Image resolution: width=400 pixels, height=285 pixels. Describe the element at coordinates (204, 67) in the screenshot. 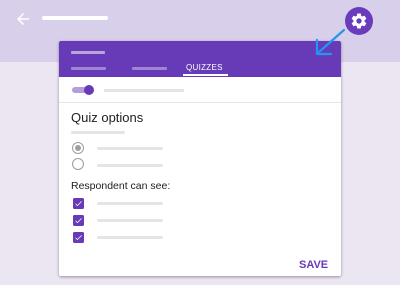

I see `tab-quizzes: QUIZZES` at that location.